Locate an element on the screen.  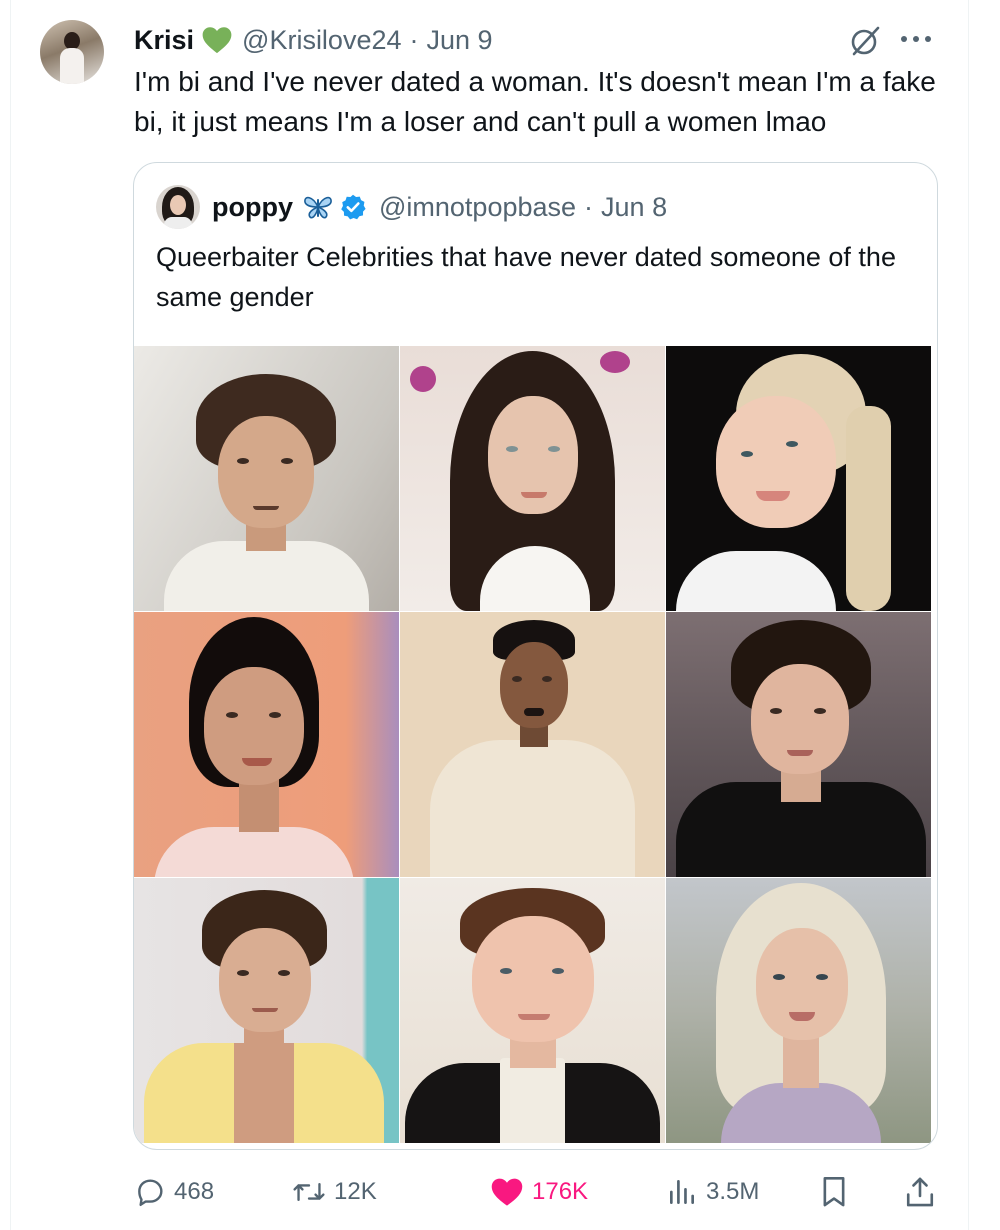
bookmark-icon is located at coordinates (834, 1191).